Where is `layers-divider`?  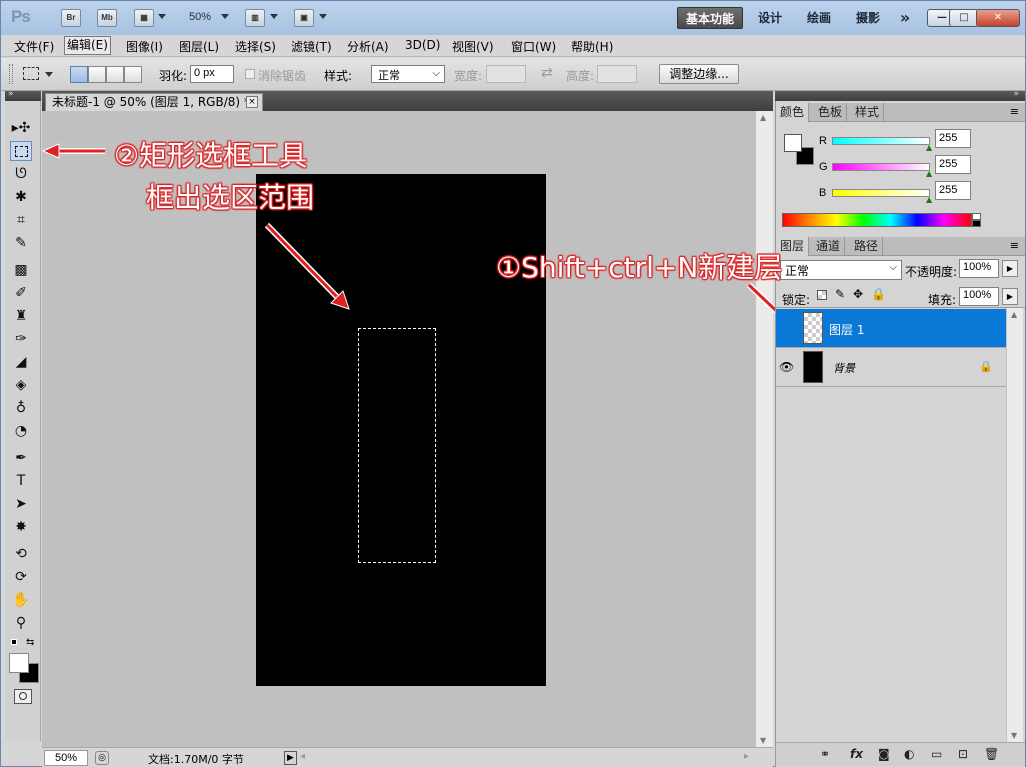 layers-divider is located at coordinates (900, 307).